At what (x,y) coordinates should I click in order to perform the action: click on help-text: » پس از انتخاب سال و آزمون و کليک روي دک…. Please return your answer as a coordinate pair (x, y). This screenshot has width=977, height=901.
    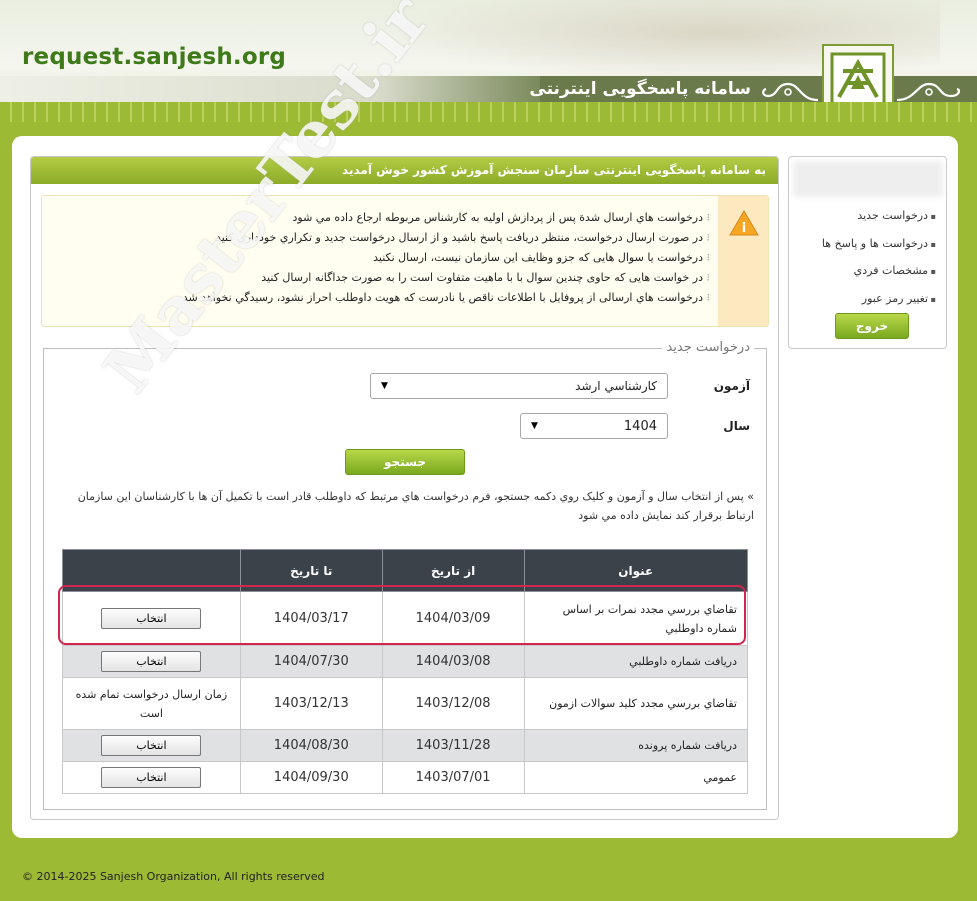
    Looking at the image, I should click on (415, 506).